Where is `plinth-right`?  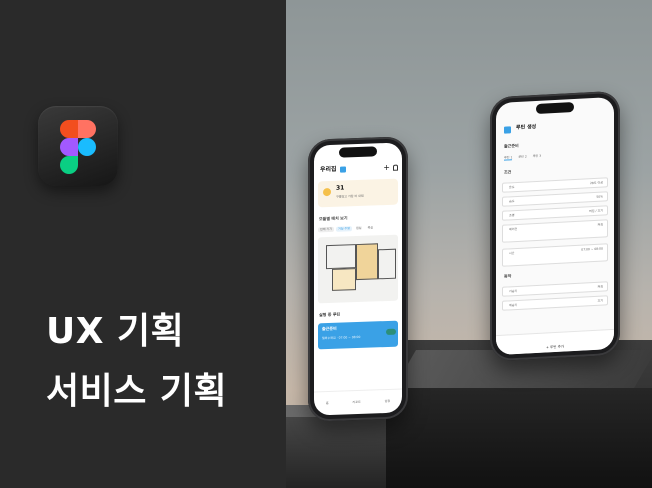 plinth-right is located at coordinates (519, 438).